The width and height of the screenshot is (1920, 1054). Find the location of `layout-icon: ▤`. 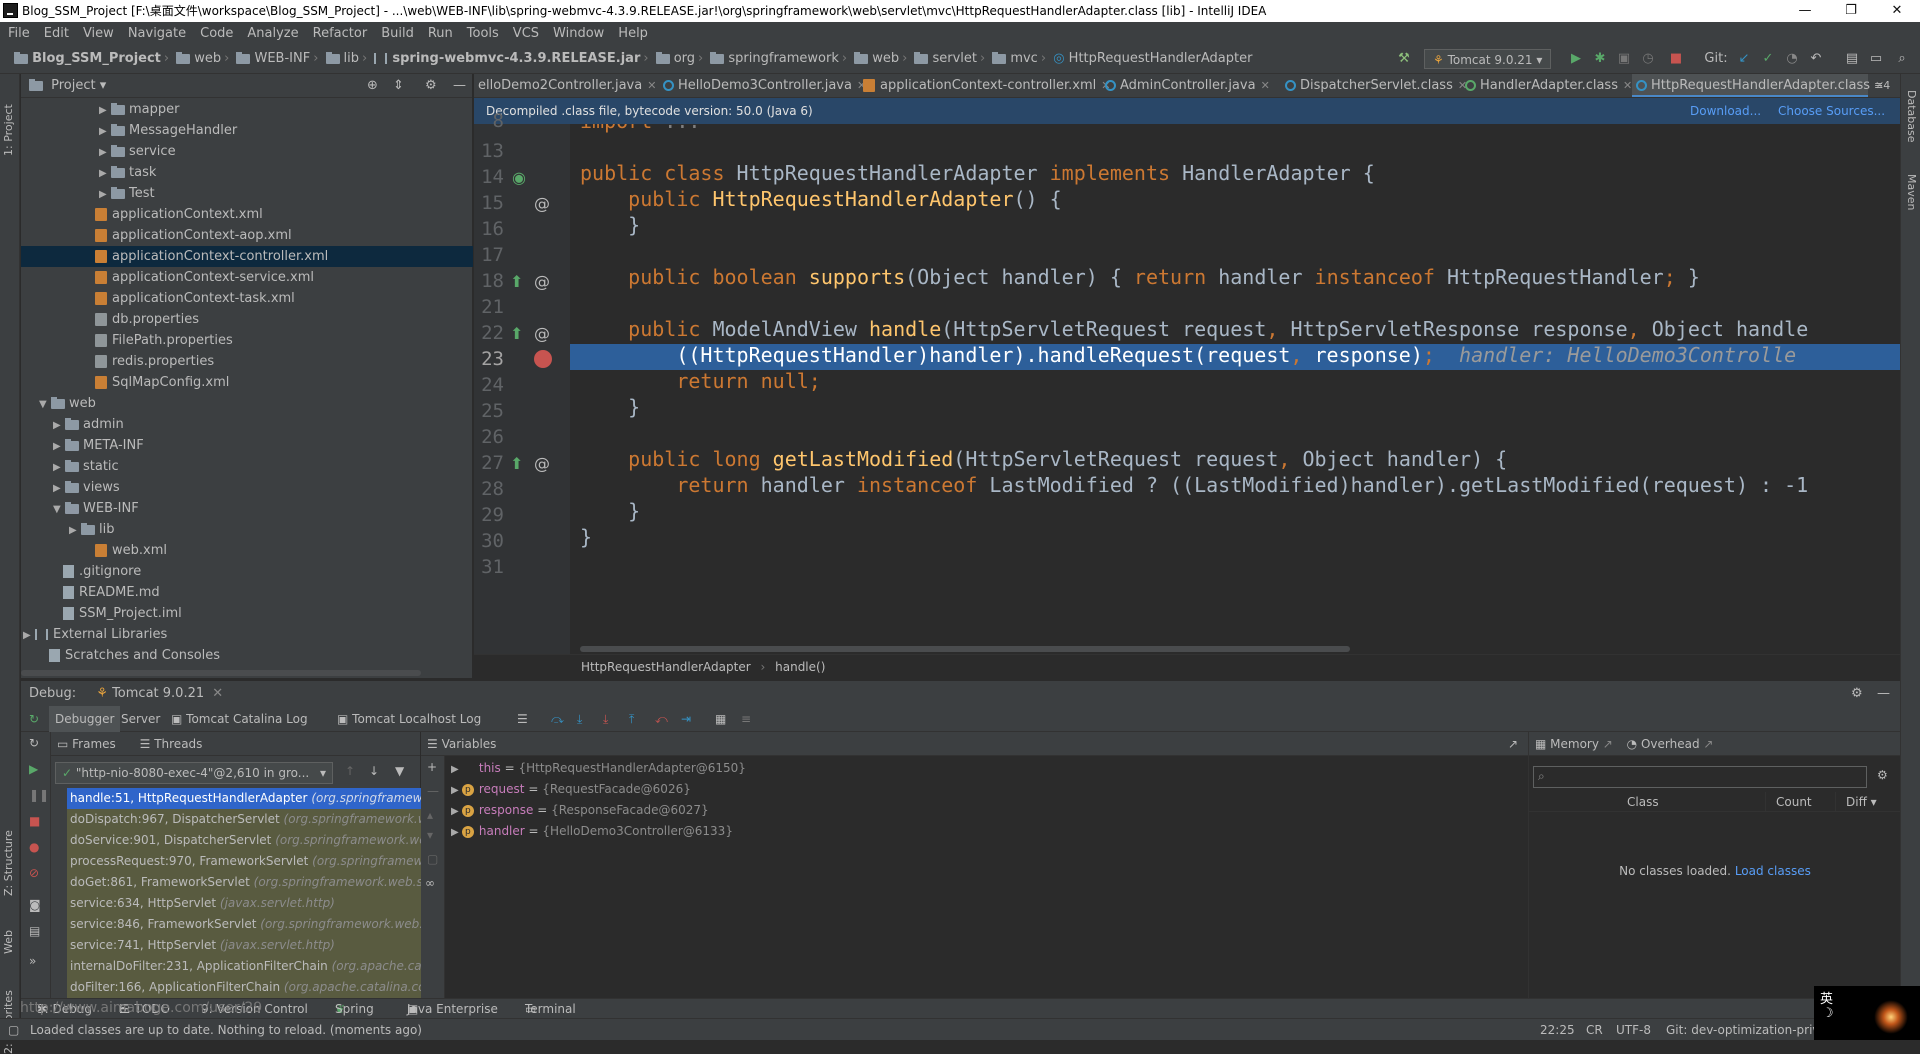

layout-icon: ▤ is located at coordinates (34, 931).